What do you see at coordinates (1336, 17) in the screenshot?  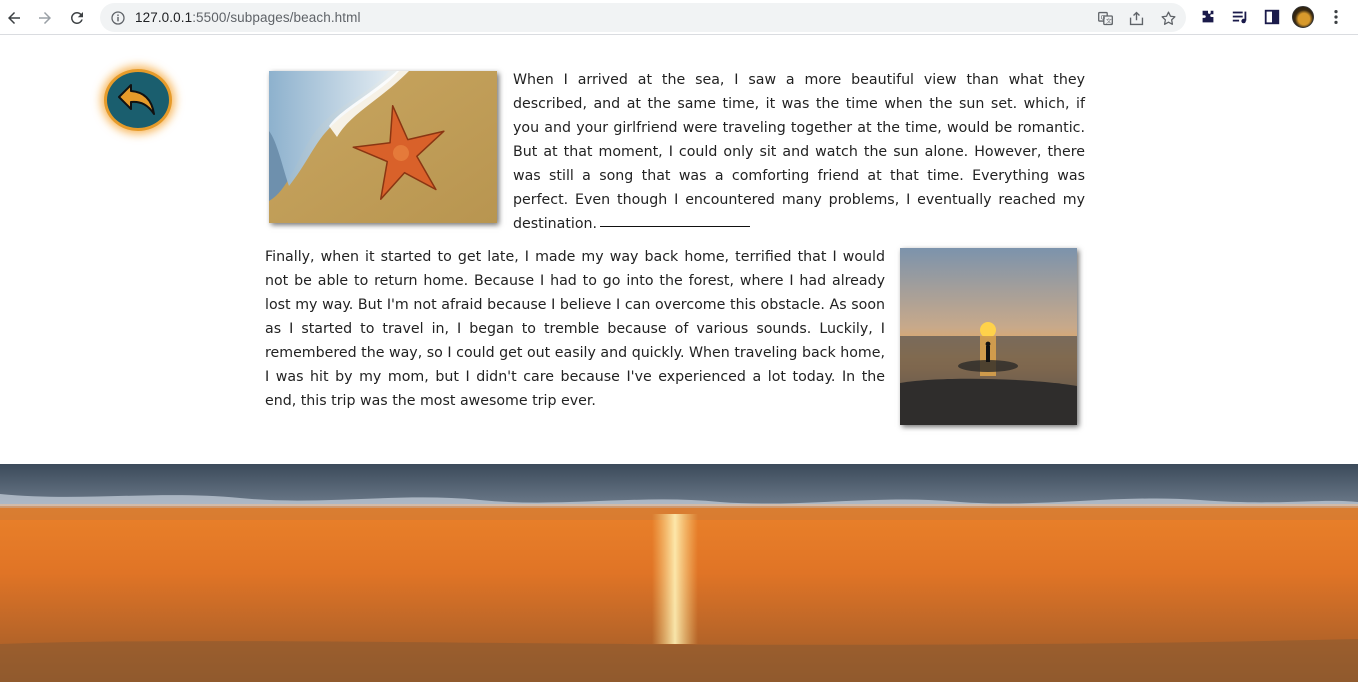 I see `more-menu-icon` at bounding box center [1336, 17].